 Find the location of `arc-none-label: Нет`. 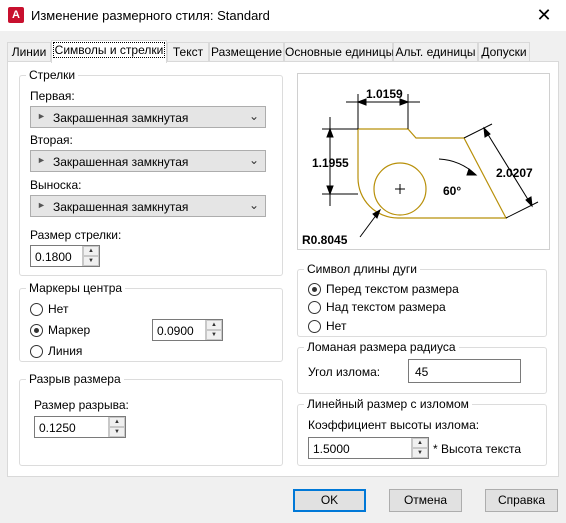

arc-none-label: Нет is located at coordinates (336, 326).